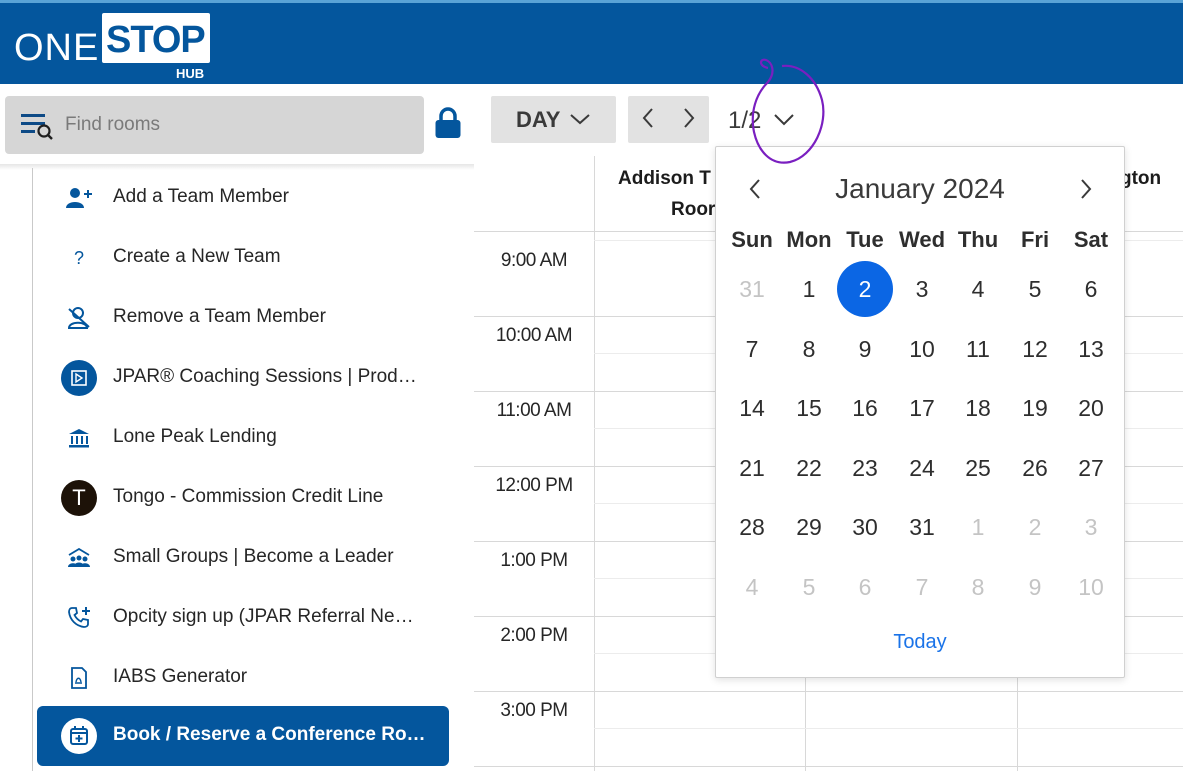 Image resolution: width=1183 pixels, height=771 pixels. I want to click on day-cell: 29, so click(809, 527).